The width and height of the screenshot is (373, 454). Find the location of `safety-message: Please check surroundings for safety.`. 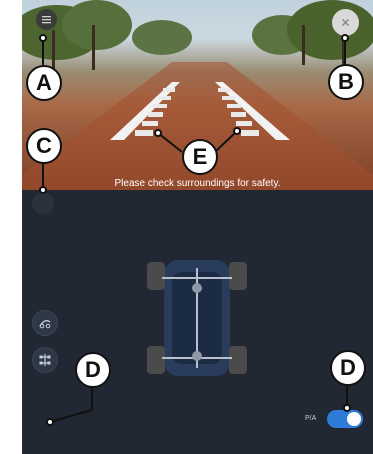

safety-message: Please check surroundings for safety. is located at coordinates (197, 183).